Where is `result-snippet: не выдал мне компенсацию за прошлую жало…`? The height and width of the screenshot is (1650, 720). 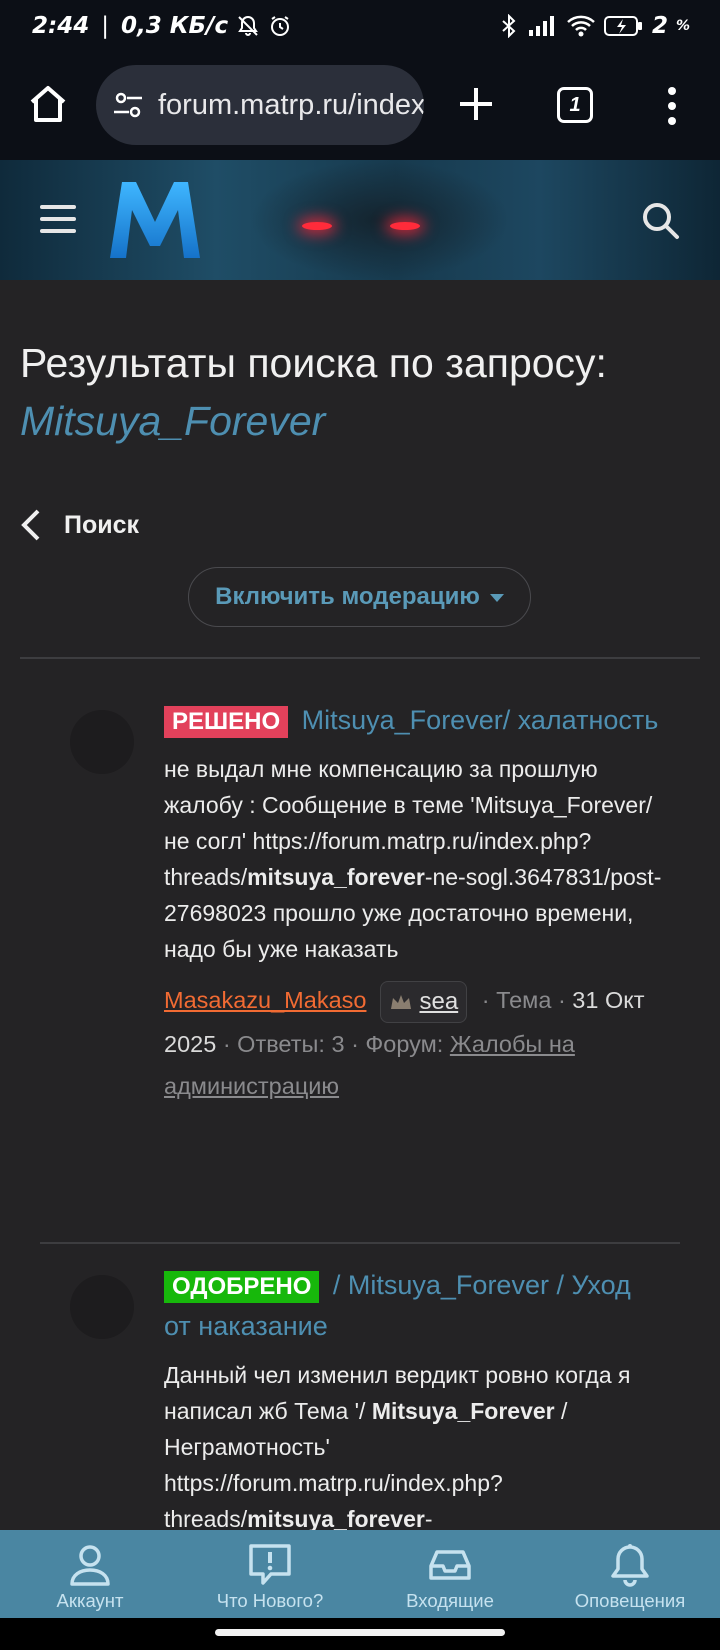 result-snippet: не выдал мне компенсацию за прошлую жало… is located at coordinates (414, 859).